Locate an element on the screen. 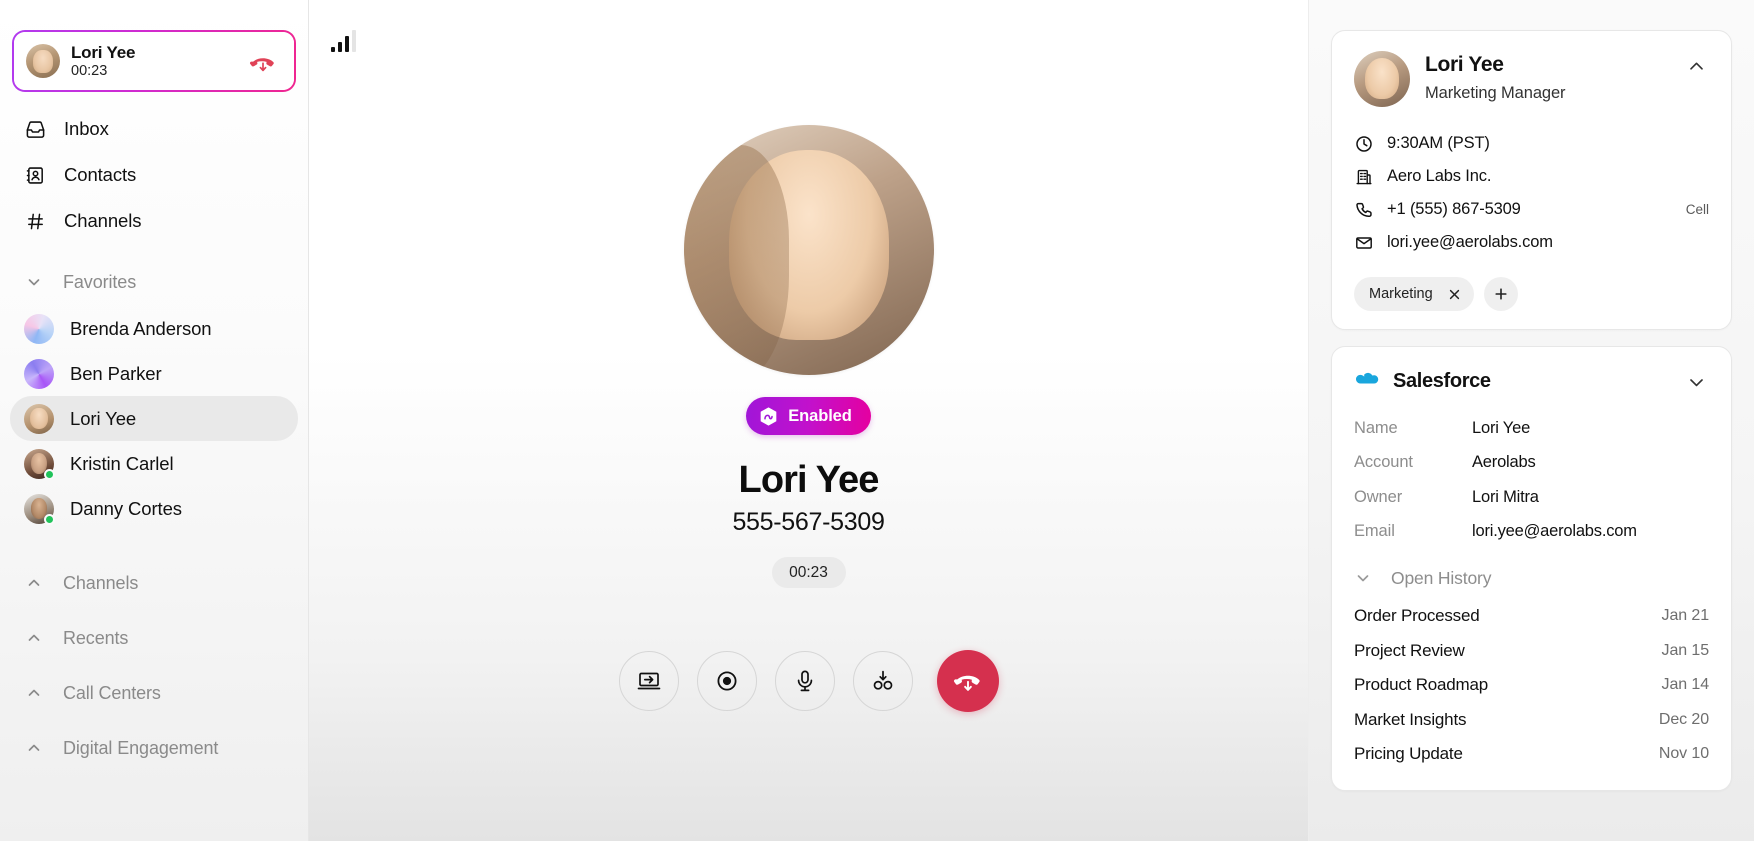  section-digital-engagement-header: Digital Engagement is located at coordinates (154, 748).